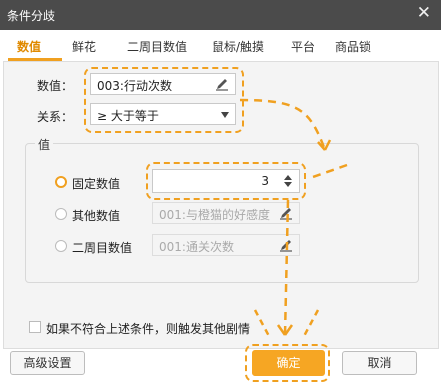  I want to click on tab-bar: 数值 鲜花 二周目数值 鼠标/触摸 平台 商品锁, so click(220, 45).